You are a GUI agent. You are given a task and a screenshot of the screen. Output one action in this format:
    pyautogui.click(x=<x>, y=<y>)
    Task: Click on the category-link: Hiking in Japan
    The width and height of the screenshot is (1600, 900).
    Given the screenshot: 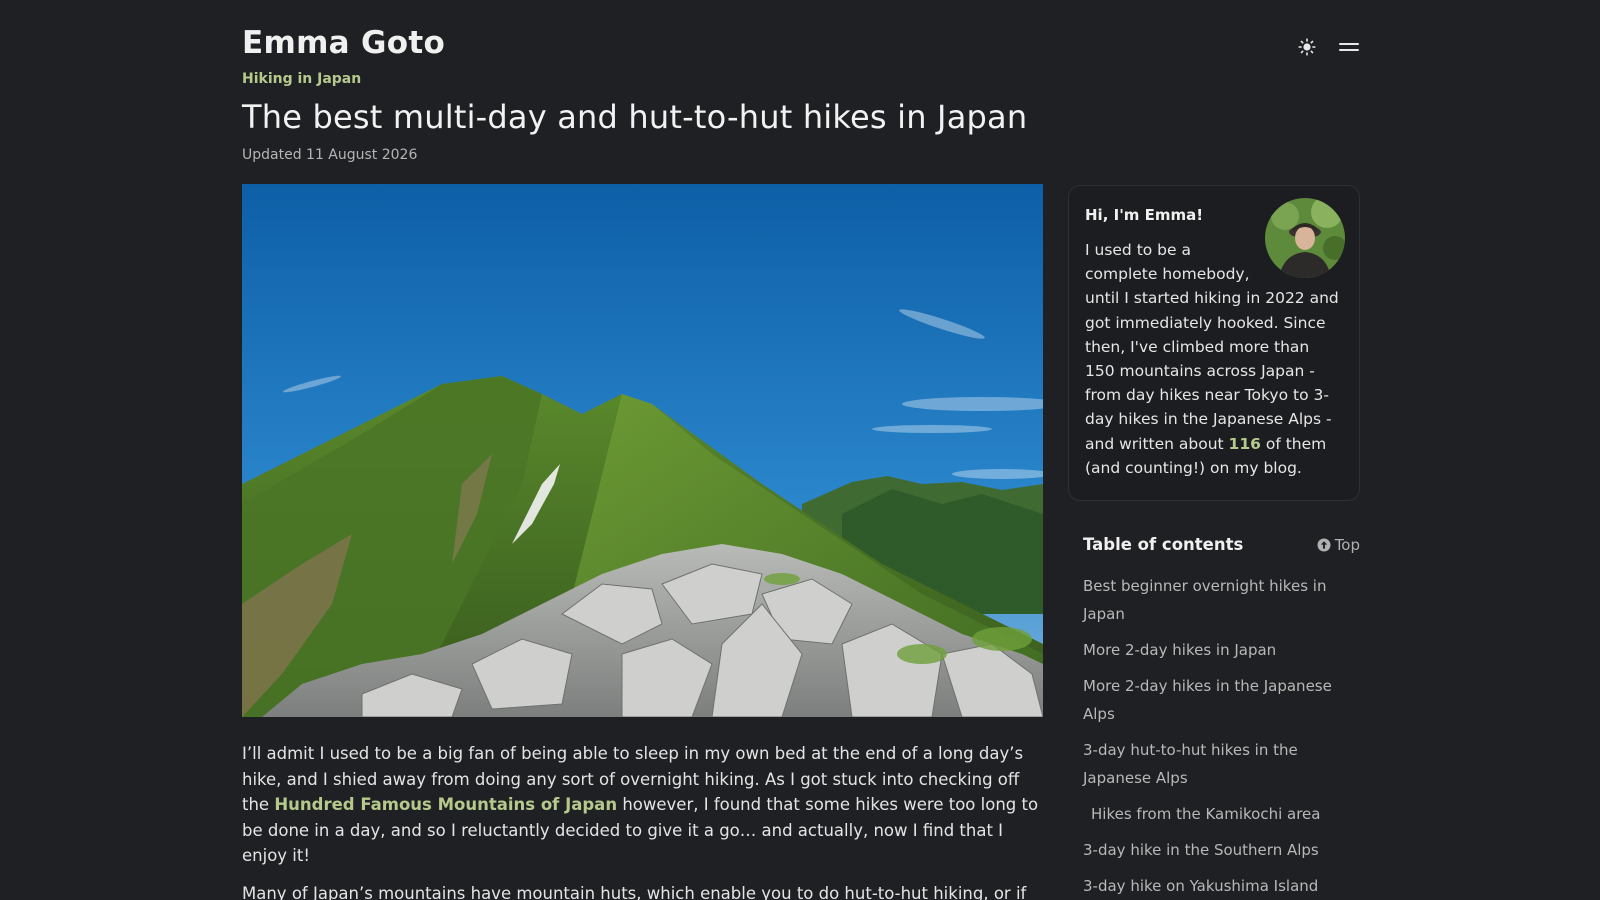 What is the action you would take?
    pyautogui.click(x=301, y=79)
    